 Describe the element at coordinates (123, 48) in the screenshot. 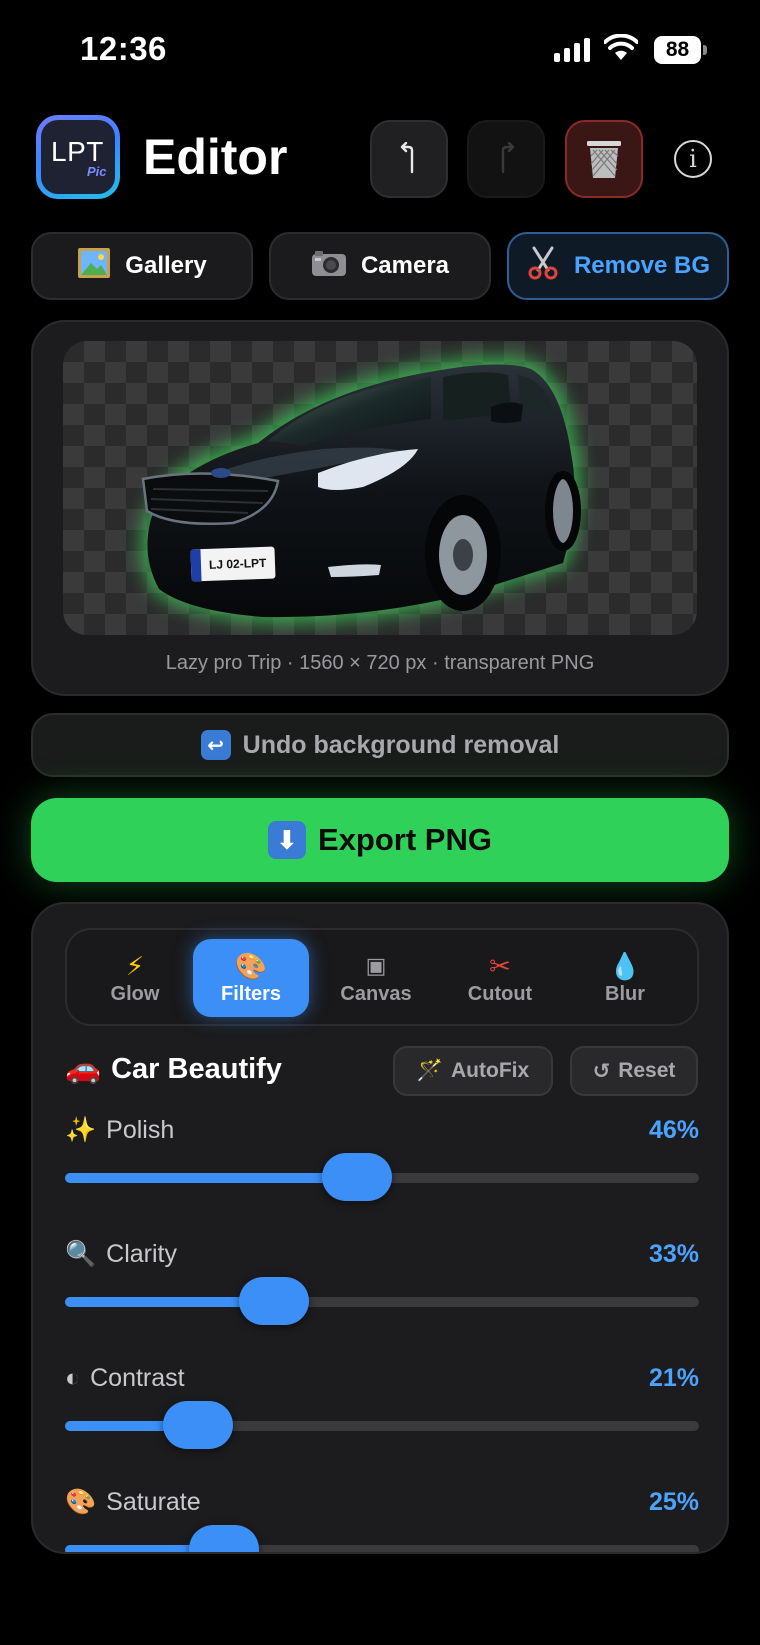

I see `status-time: 12:36` at that location.